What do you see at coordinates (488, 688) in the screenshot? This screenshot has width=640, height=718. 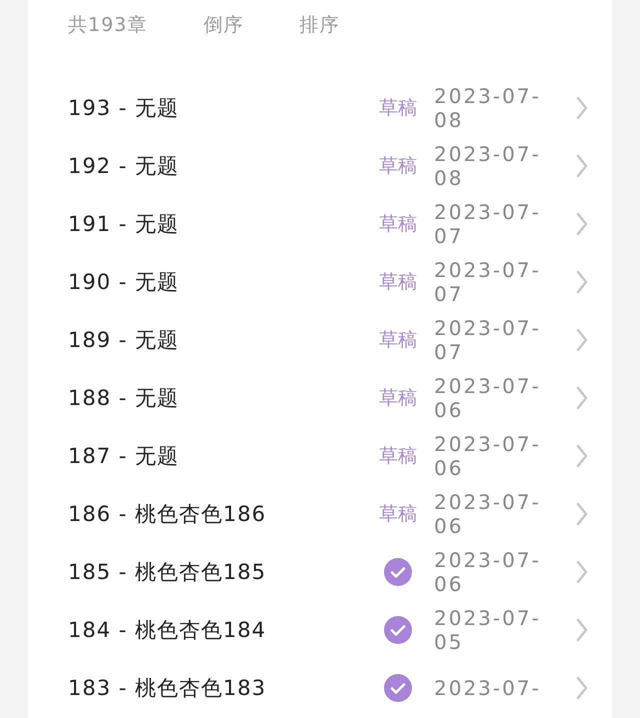 I see `chapter-date: 2023-07-` at bounding box center [488, 688].